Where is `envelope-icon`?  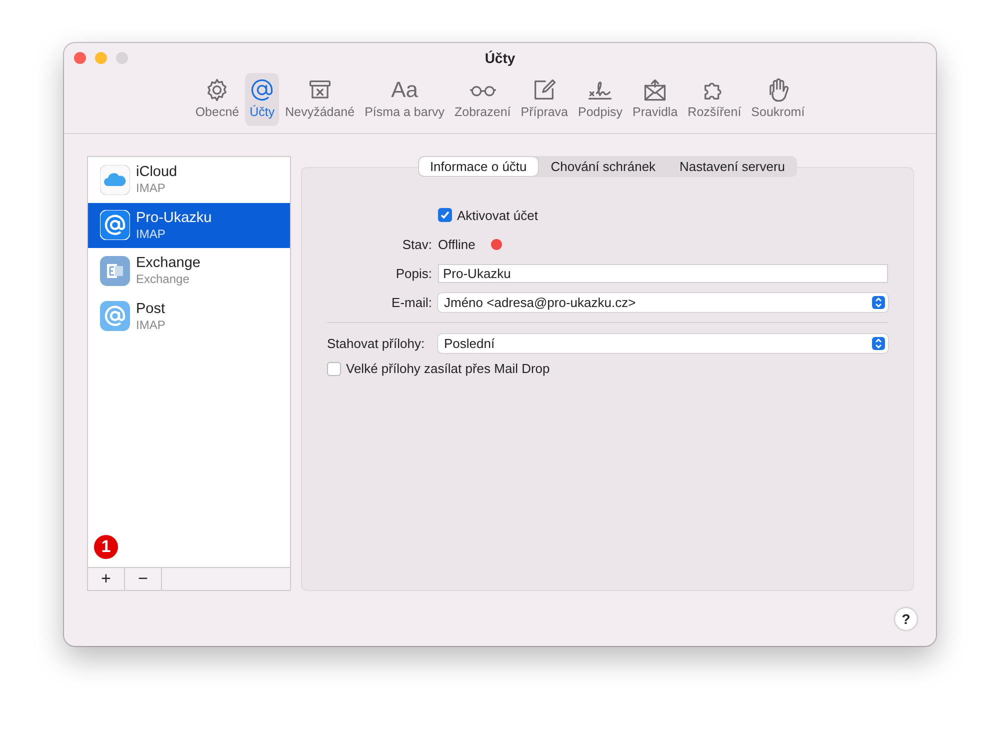 envelope-icon is located at coordinates (655, 90).